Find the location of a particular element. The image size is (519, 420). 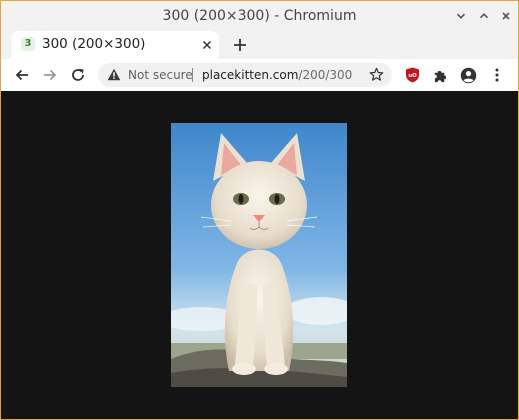

address-bar: Not secure placekitten.com/200/300 is located at coordinates (245, 75).